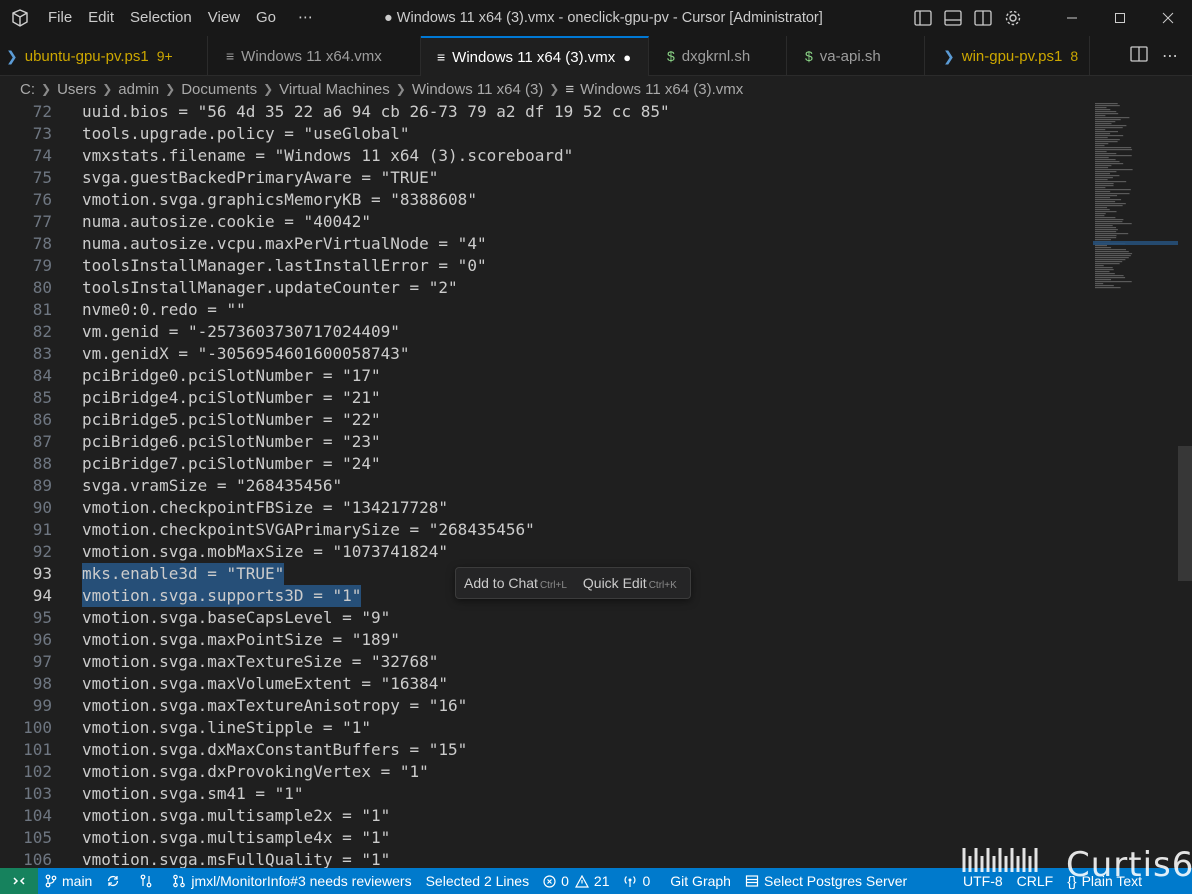 The image size is (1192, 894). Describe the element at coordinates (535, 56) in the screenshot. I see `tab-windows-11-x64-3-vmx: ≡ Windows 11 x64 (3).vmx ●` at that location.